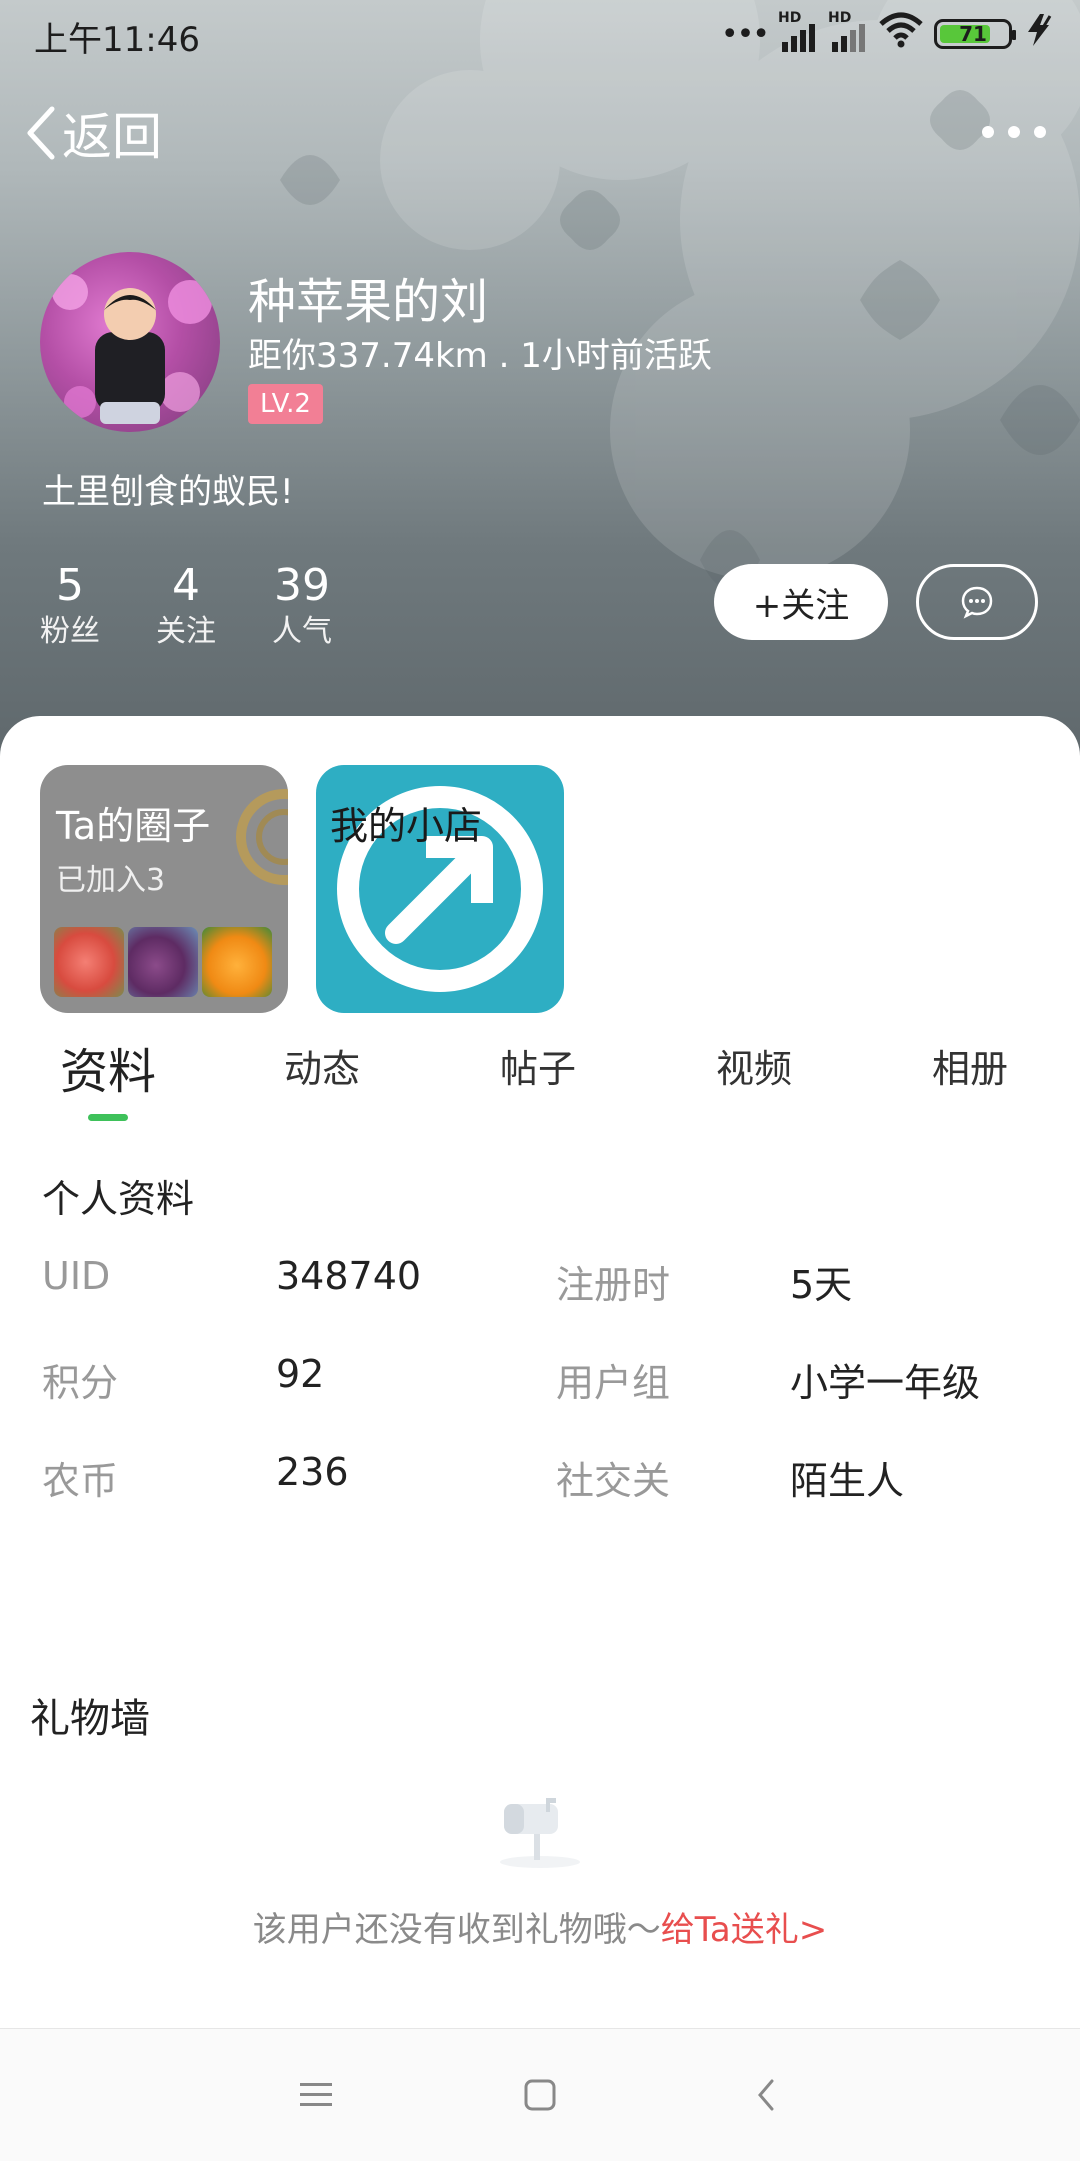 This screenshot has height=2161, width=1080. What do you see at coordinates (108, 1067) in the screenshot?
I see `tab-profile: 资料` at bounding box center [108, 1067].